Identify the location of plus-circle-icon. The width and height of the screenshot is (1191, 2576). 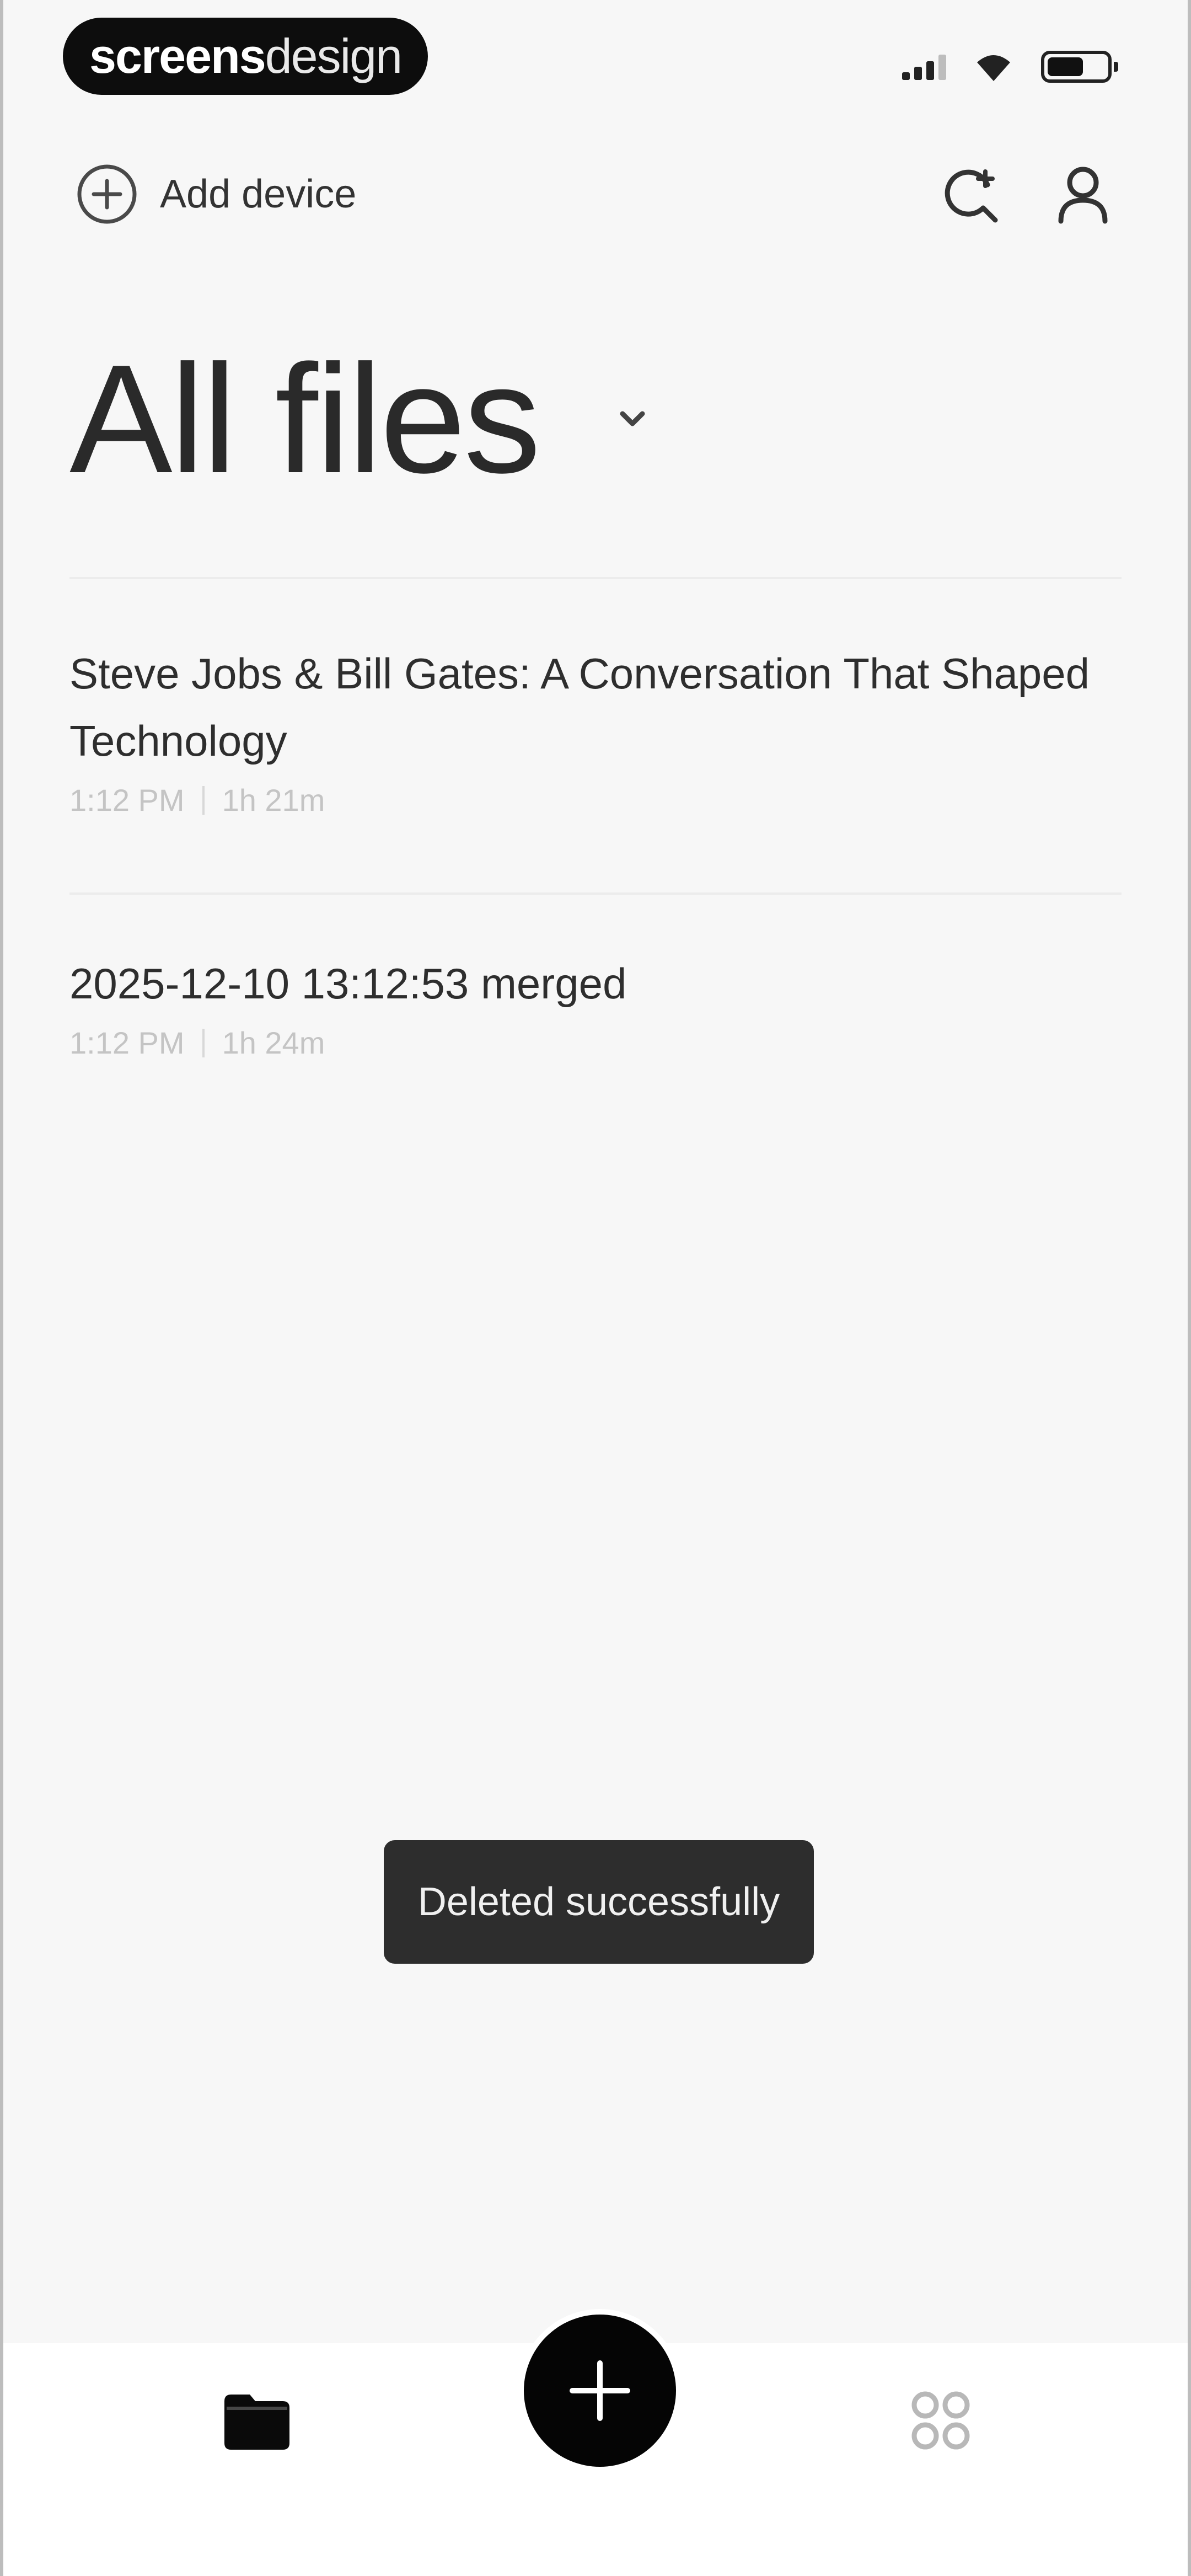
(107, 194).